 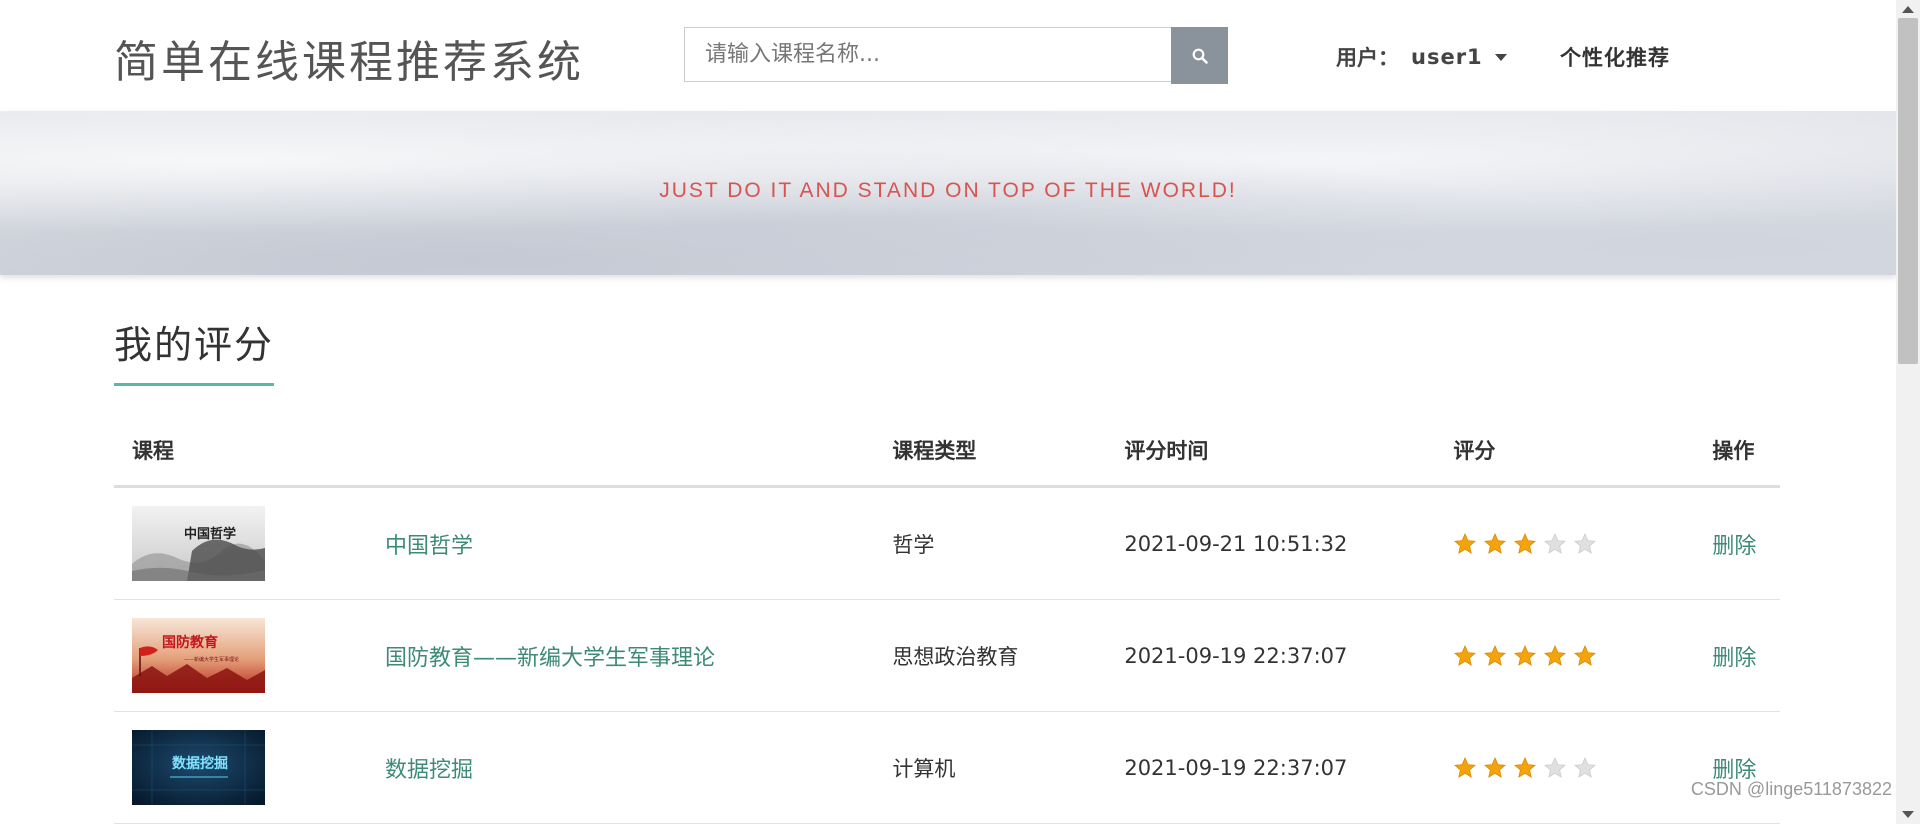 What do you see at coordinates (1500, 57) in the screenshot?
I see `chevron-down-icon` at bounding box center [1500, 57].